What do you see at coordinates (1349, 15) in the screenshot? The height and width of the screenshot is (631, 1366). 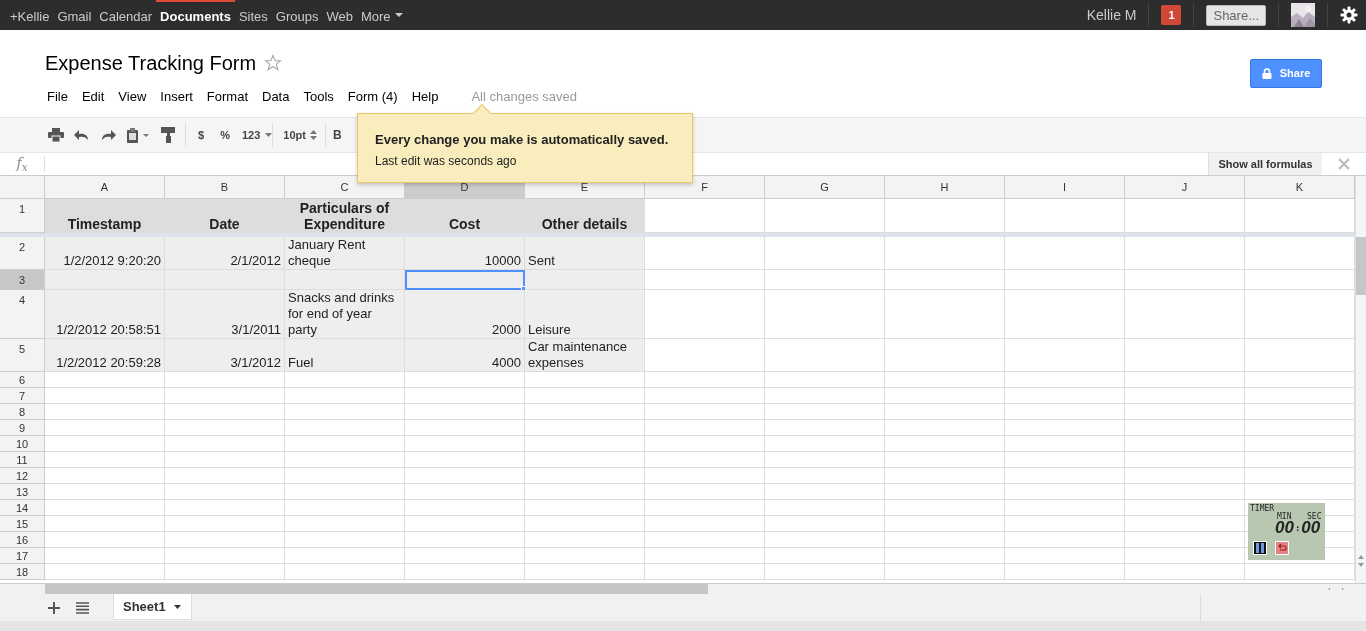 I see `settings-icon` at bounding box center [1349, 15].